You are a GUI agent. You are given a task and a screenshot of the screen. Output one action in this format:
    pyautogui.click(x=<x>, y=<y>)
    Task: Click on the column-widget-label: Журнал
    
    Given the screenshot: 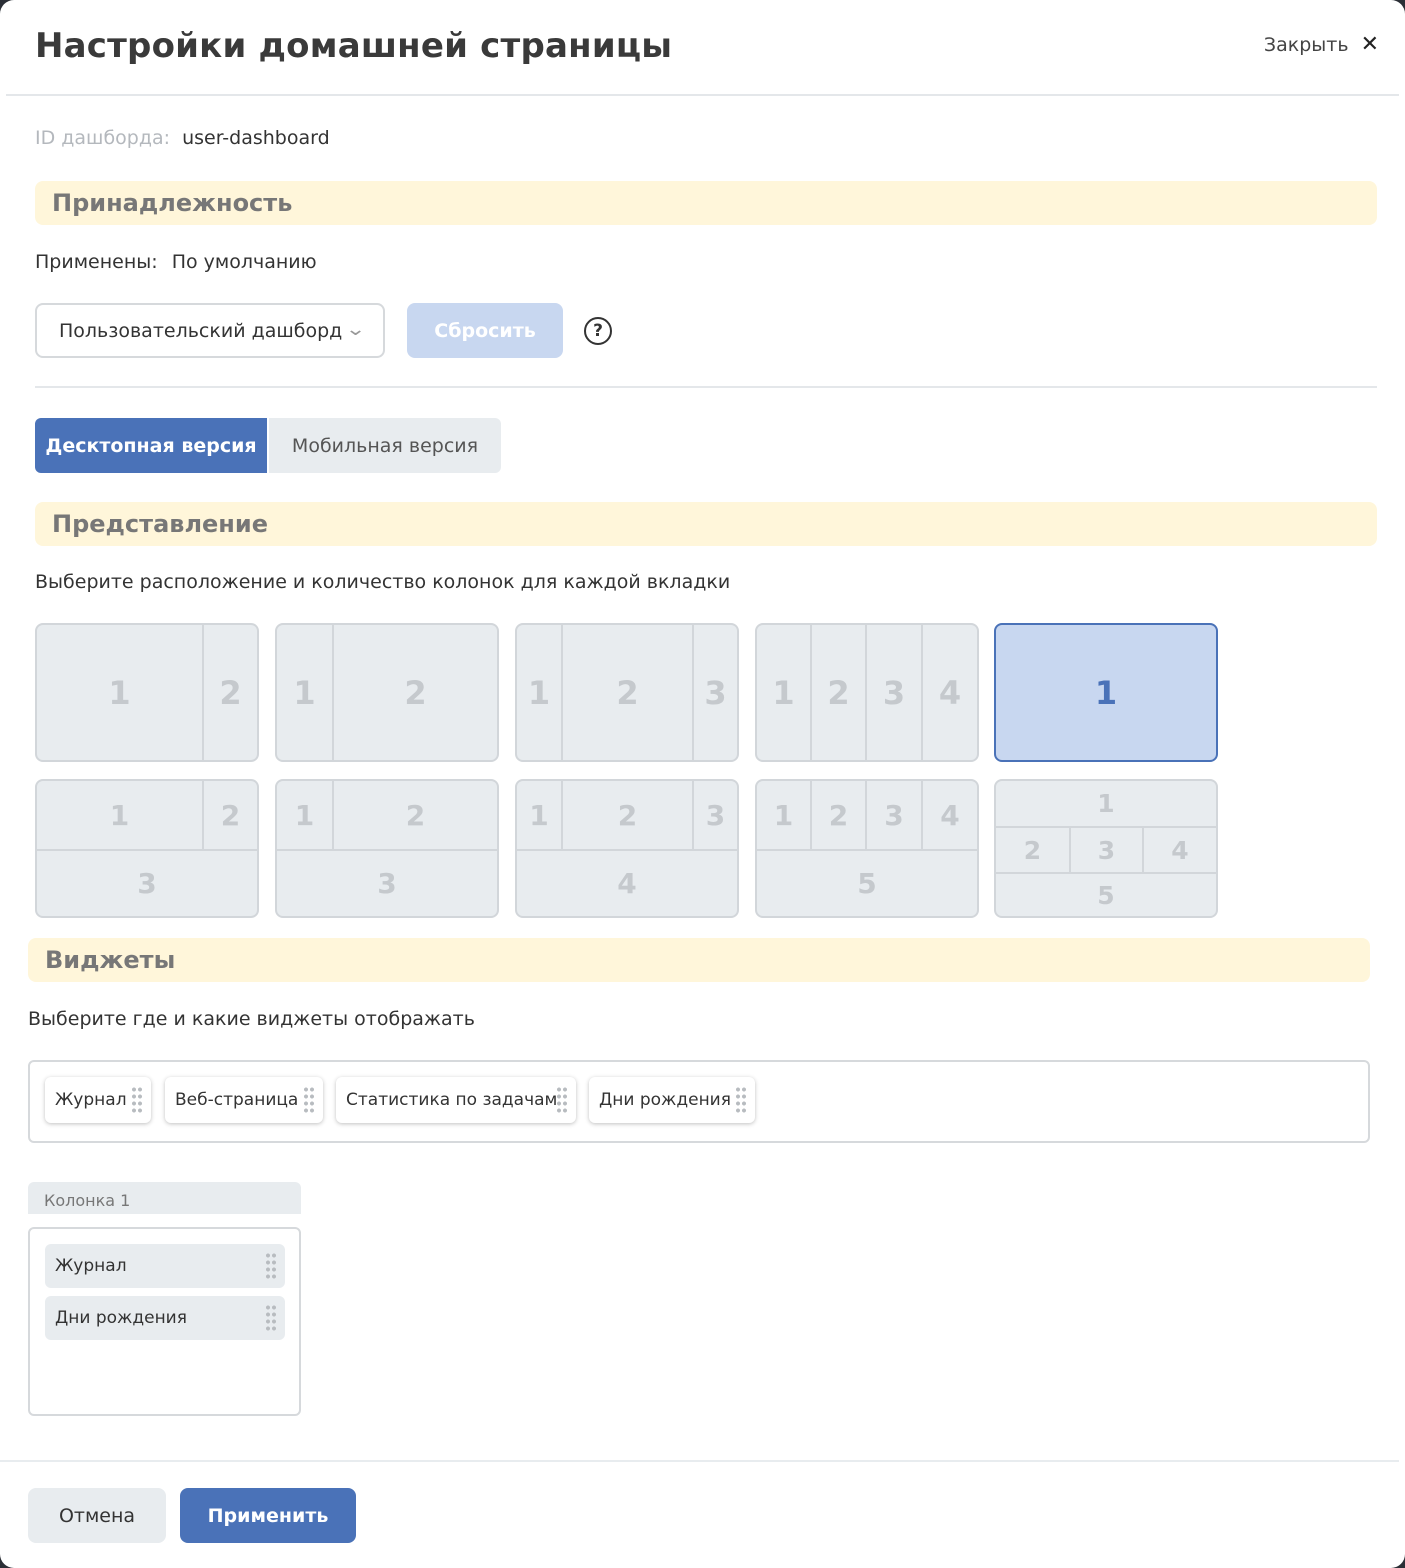 What is the action you would take?
    pyautogui.click(x=91, y=1266)
    